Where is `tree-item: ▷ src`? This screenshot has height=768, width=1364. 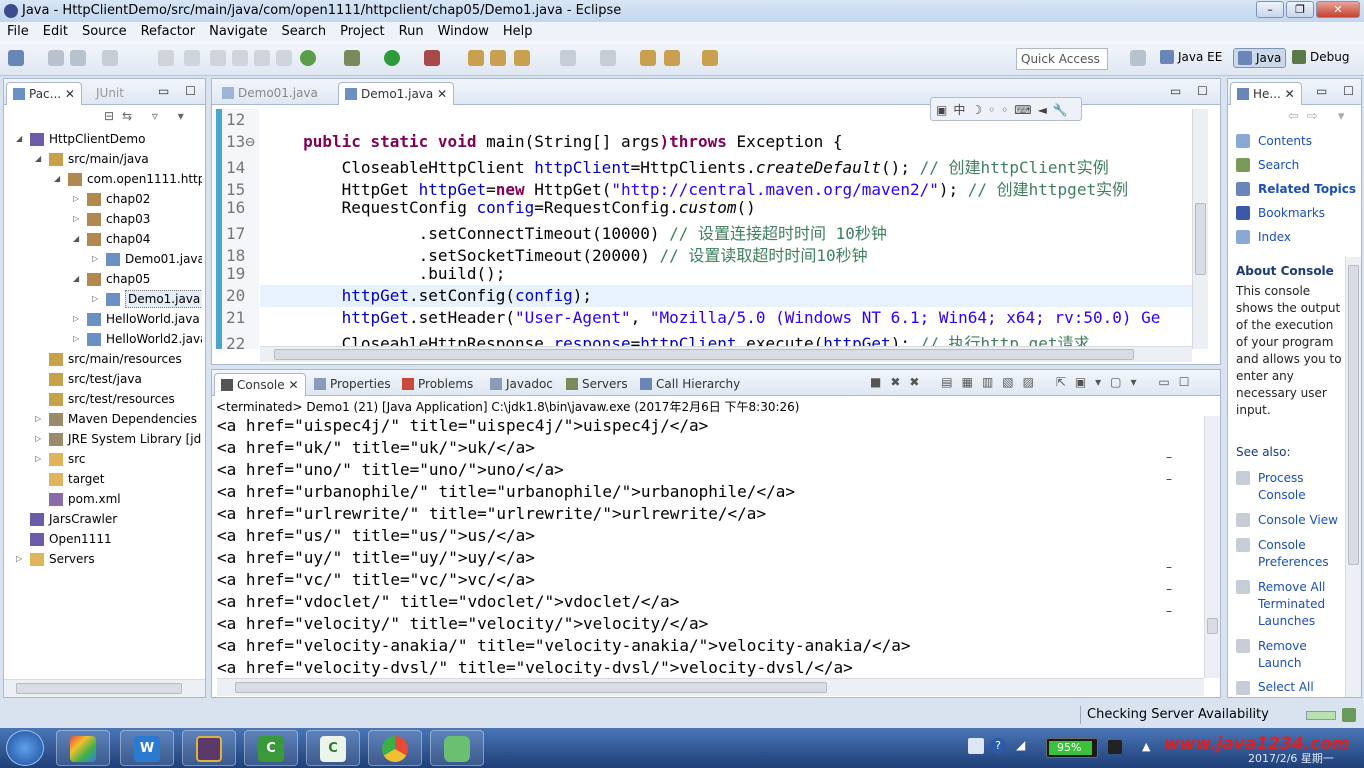 tree-item: ▷ src is located at coordinates (103, 459).